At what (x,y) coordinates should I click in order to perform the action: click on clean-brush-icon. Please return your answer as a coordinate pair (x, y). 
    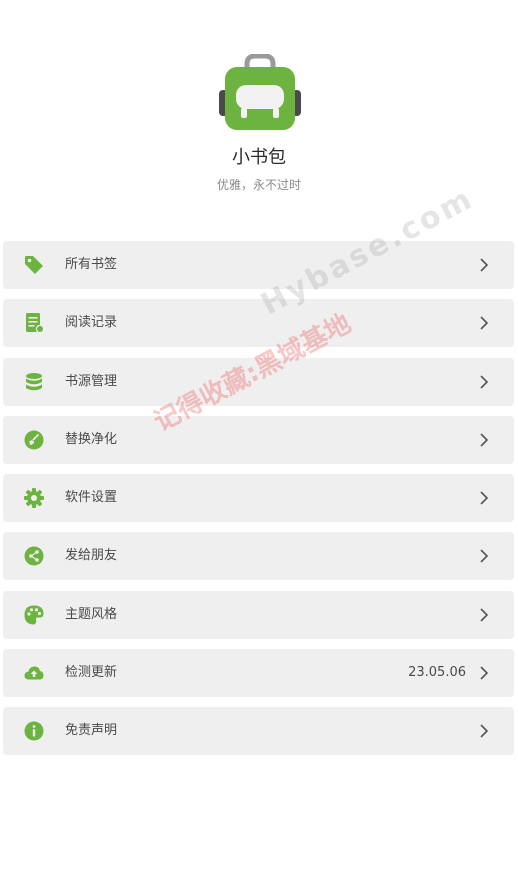
    Looking at the image, I should click on (34, 440).